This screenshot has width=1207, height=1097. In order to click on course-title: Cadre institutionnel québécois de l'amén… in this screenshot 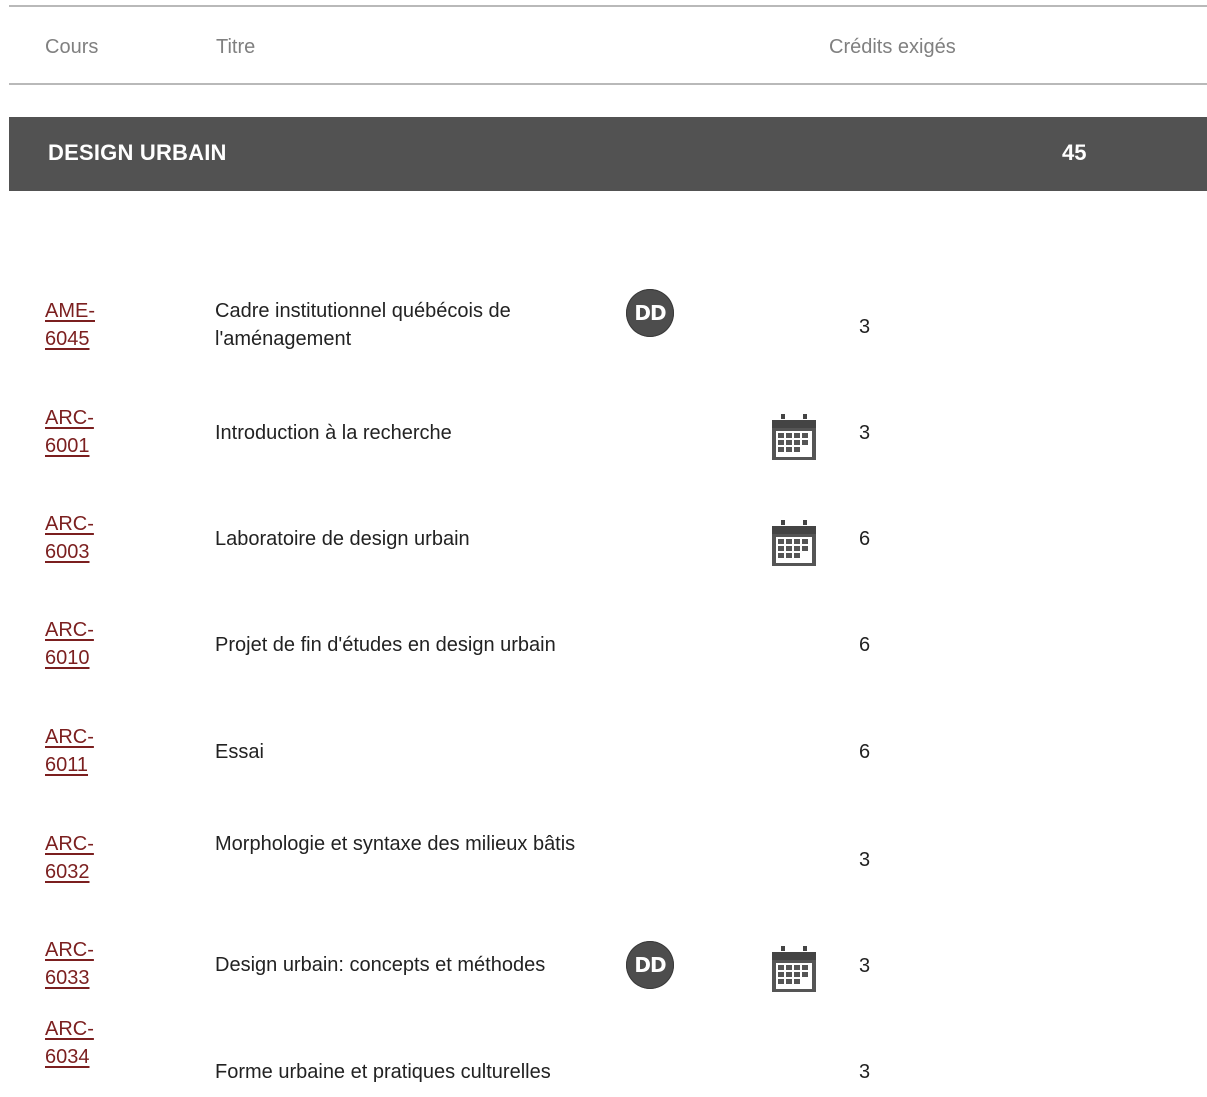, I will do `click(363, 325)`.